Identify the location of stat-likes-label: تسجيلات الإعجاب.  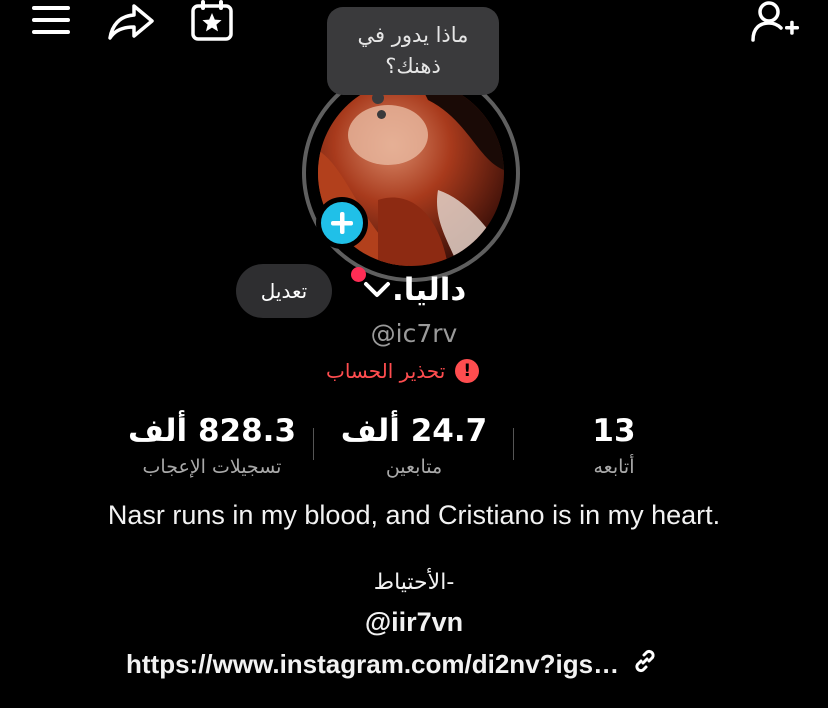
(212, 467).